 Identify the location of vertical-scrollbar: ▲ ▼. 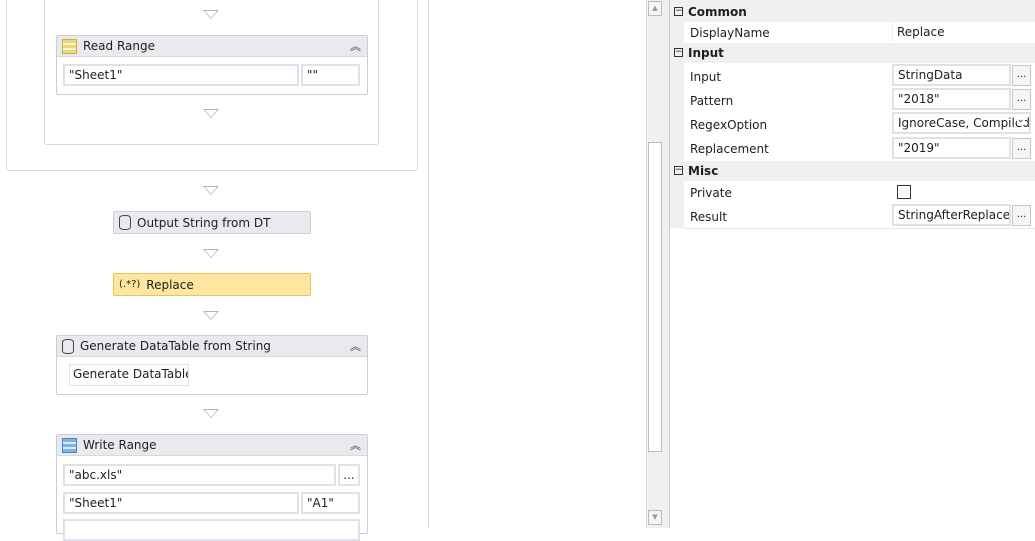
(654, 264).